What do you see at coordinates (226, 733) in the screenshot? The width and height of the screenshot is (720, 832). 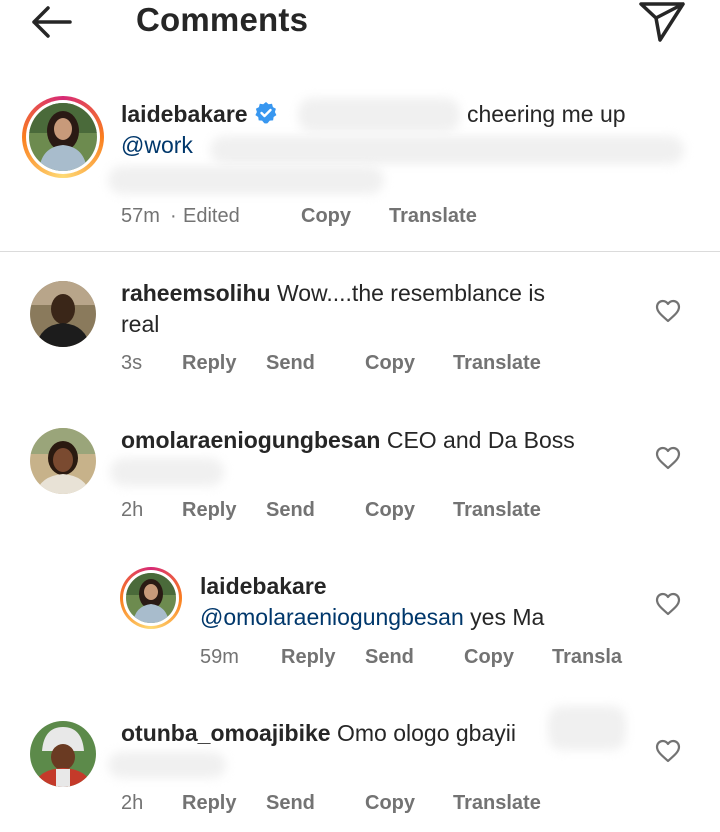 I see `comment-username: otunba_omoajibike` at bounding box center [226, 733].